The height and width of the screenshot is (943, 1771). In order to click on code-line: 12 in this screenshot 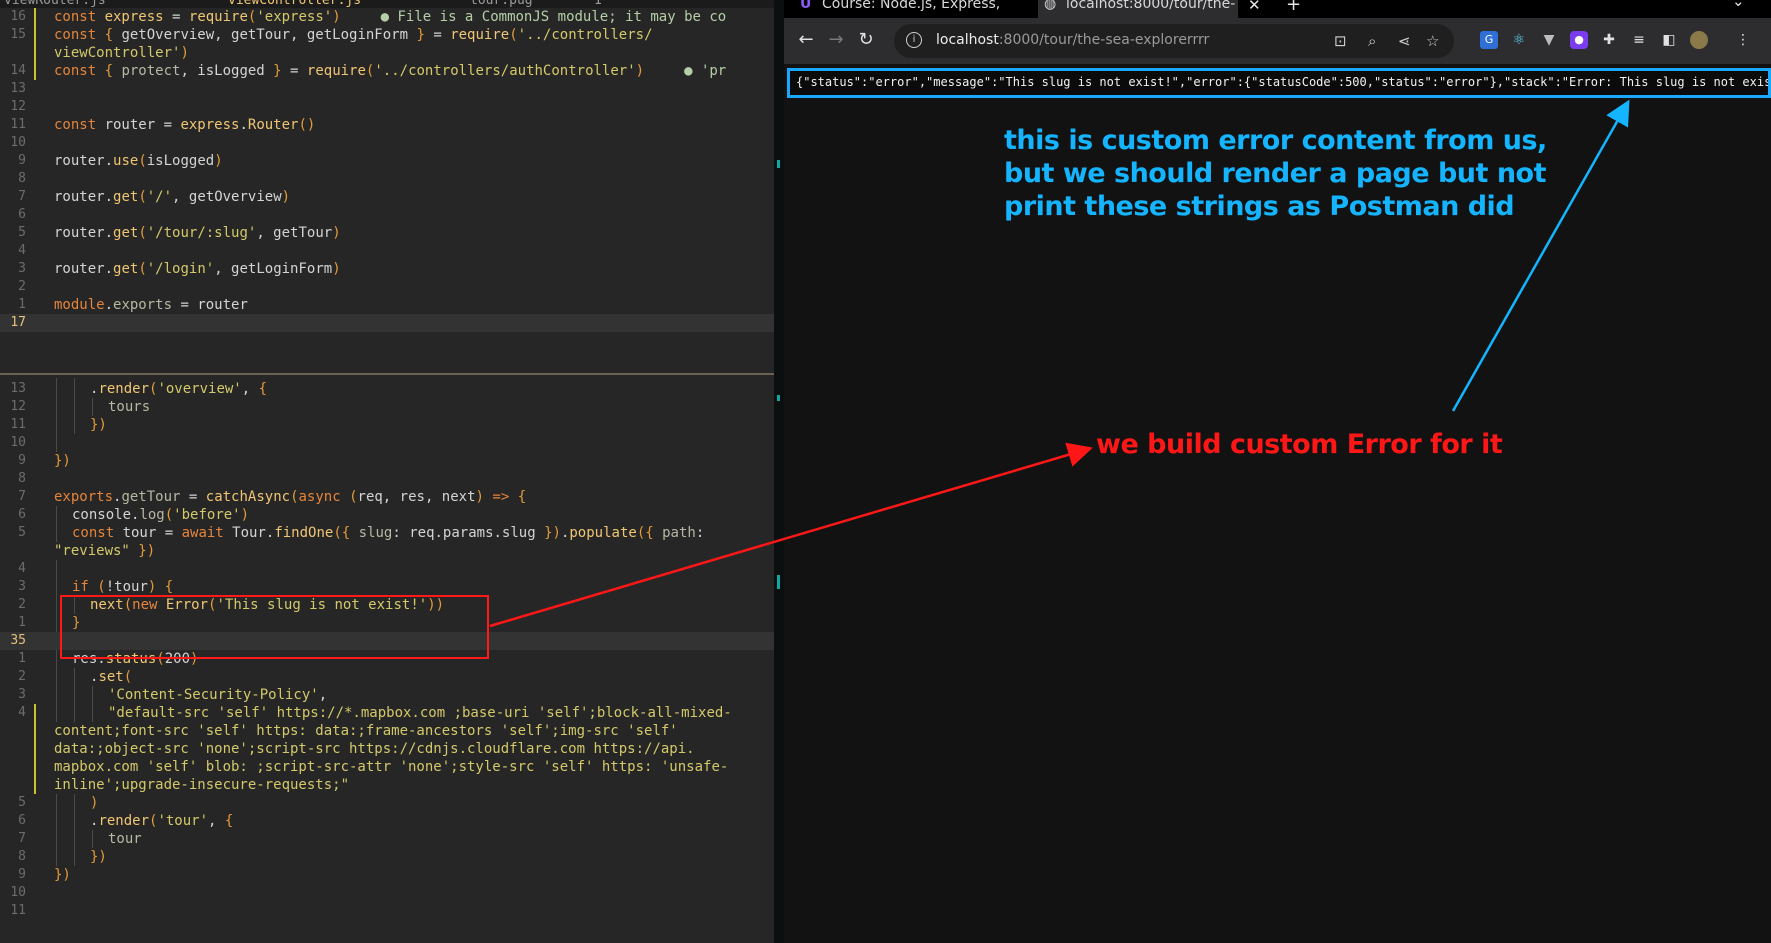, I will do `click(387, 107)`.